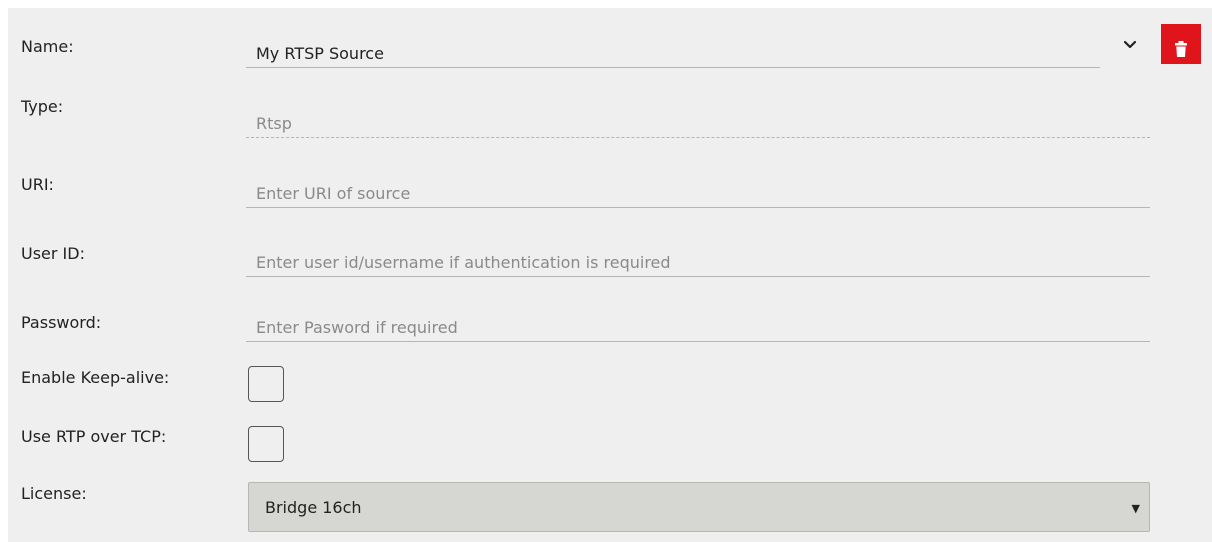 The width and height of the screenshot is (1212, 542). Describe the element at coordinates (1135, 508) in the screenshot. I see `caret-down-icon: ▼` at that location.